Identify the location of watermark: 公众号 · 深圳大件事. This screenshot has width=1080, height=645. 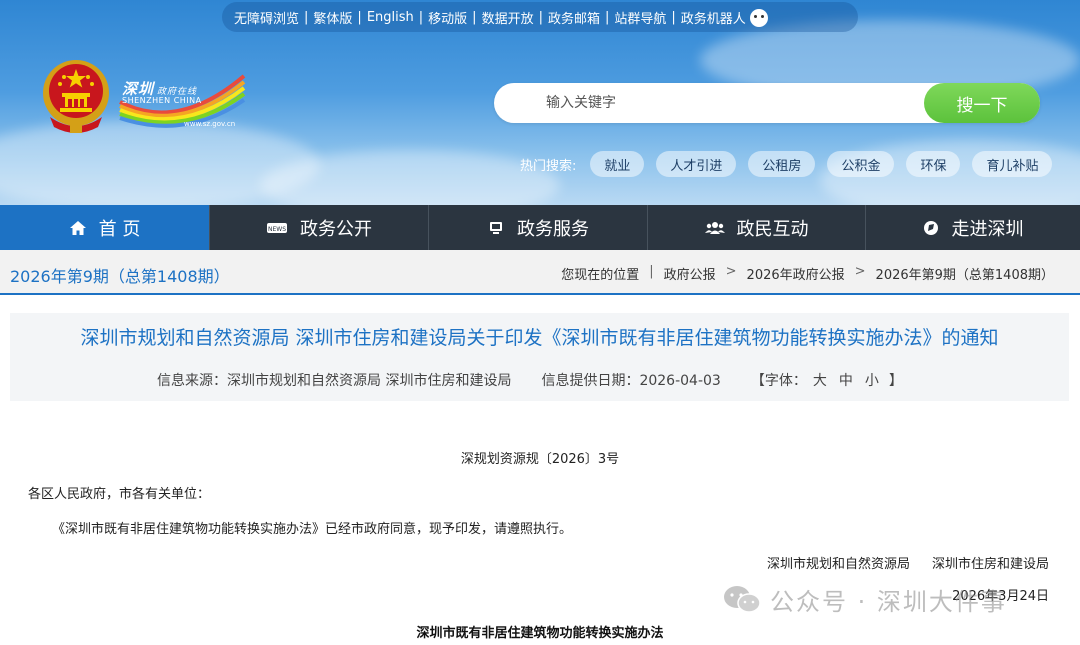
(864, 599).